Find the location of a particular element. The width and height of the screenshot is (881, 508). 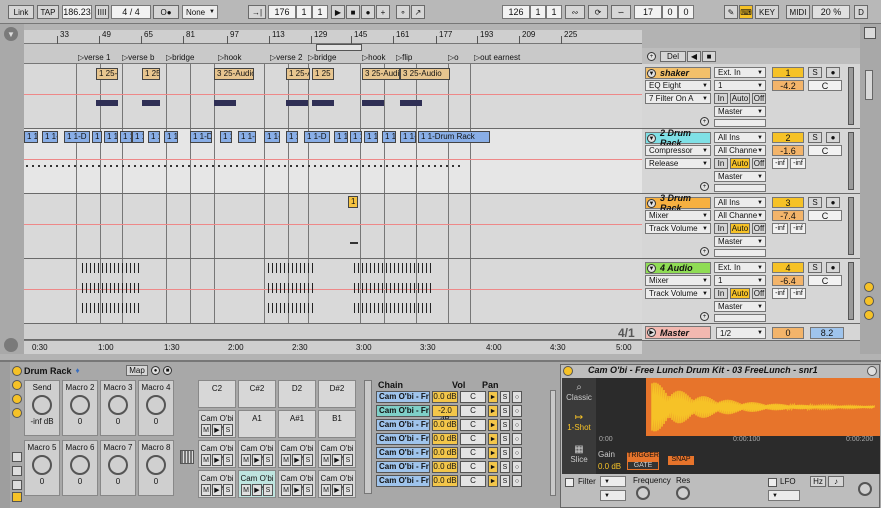

chain-list-scrollbar is located at coordinates (553, 443).